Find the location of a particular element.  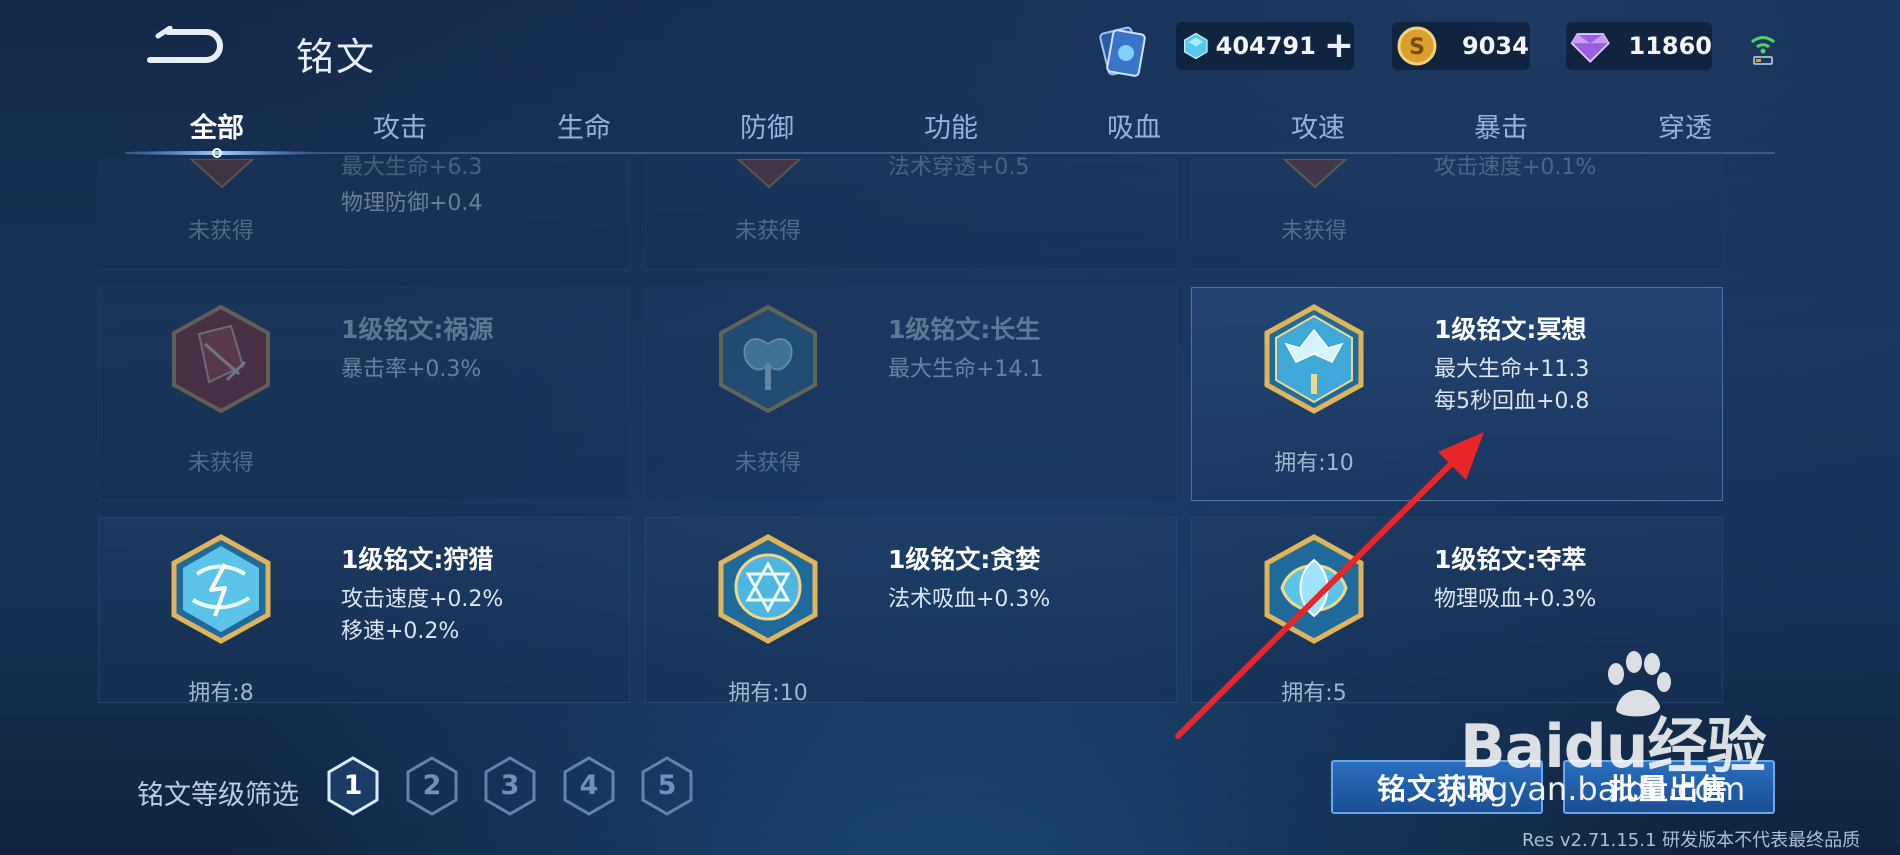

purple-diamond-icon is located at coordinates (1590, 48).